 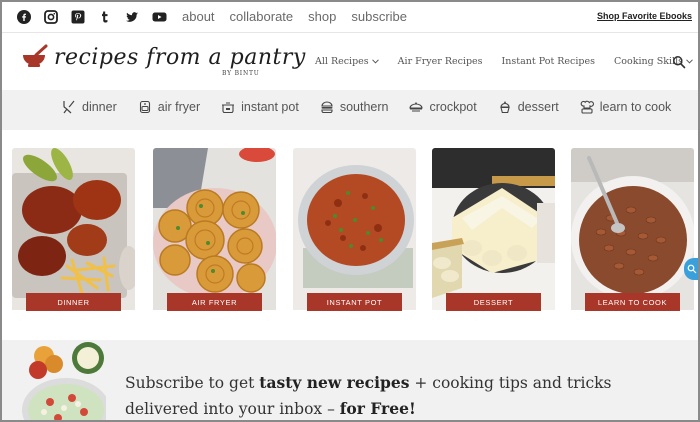 What do you see at coordinates (538, 107) in the screenshot?
I see `category-label: dessert` at bounding box center [538, 107].